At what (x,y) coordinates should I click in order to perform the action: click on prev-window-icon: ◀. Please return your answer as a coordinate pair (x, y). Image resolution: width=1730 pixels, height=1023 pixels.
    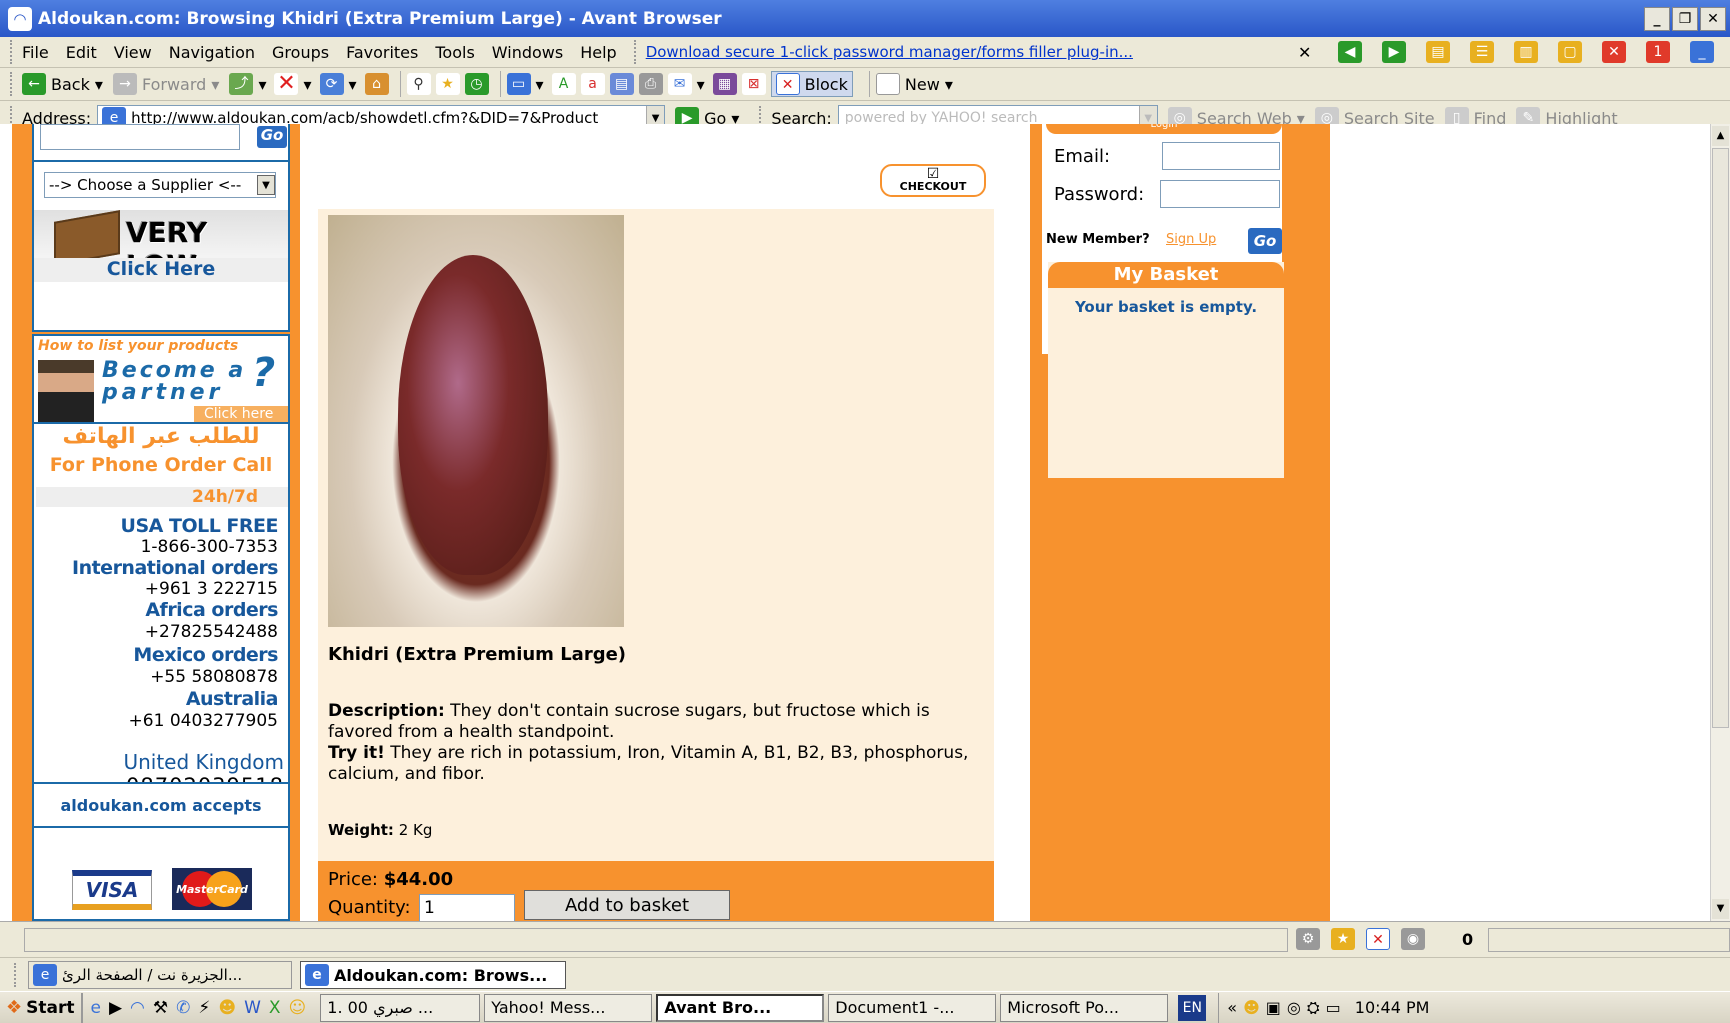
    Looking at the image, I should click on (1350, 52).